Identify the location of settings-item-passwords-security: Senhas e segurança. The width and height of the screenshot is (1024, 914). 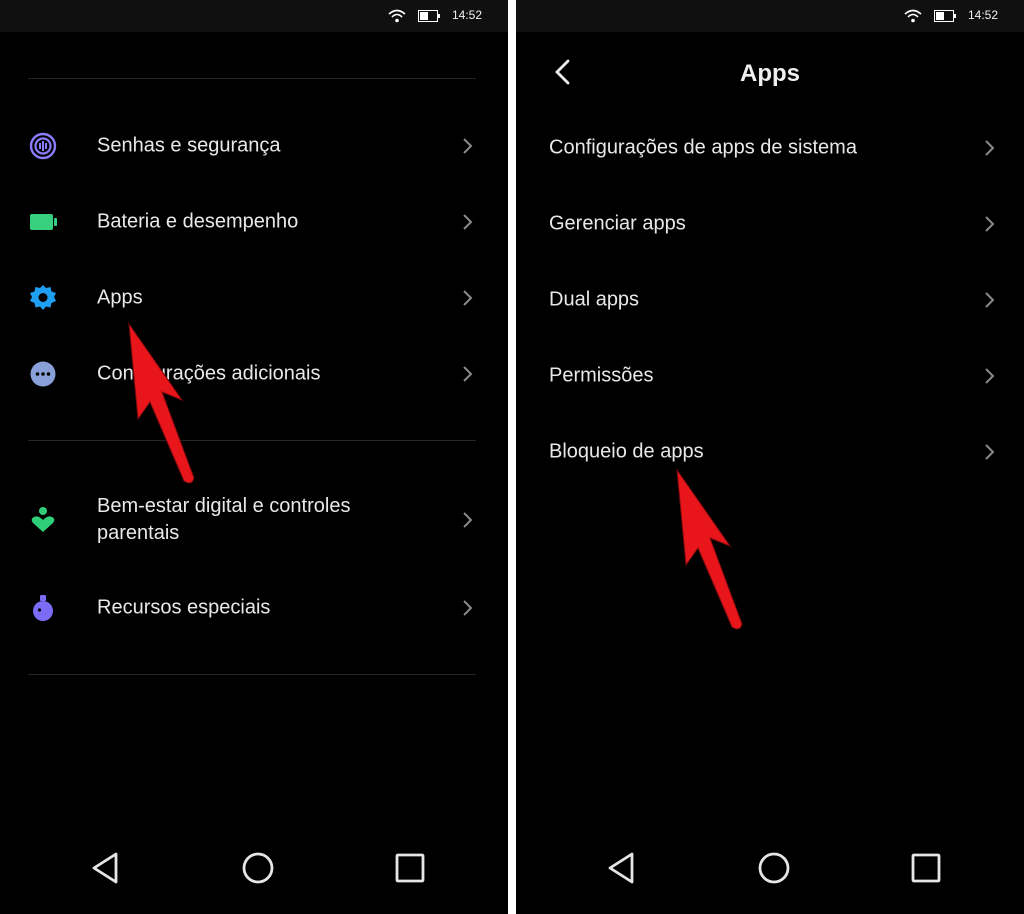
(254, 146).